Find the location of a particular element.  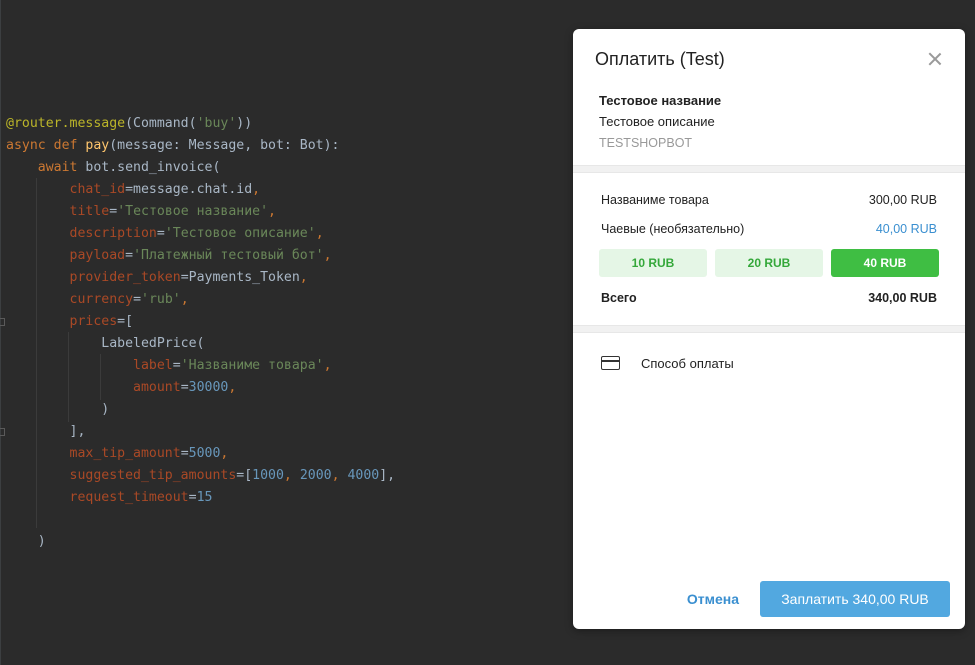

code-token: 'Тестовое название' is located at coordinates (193, 211).